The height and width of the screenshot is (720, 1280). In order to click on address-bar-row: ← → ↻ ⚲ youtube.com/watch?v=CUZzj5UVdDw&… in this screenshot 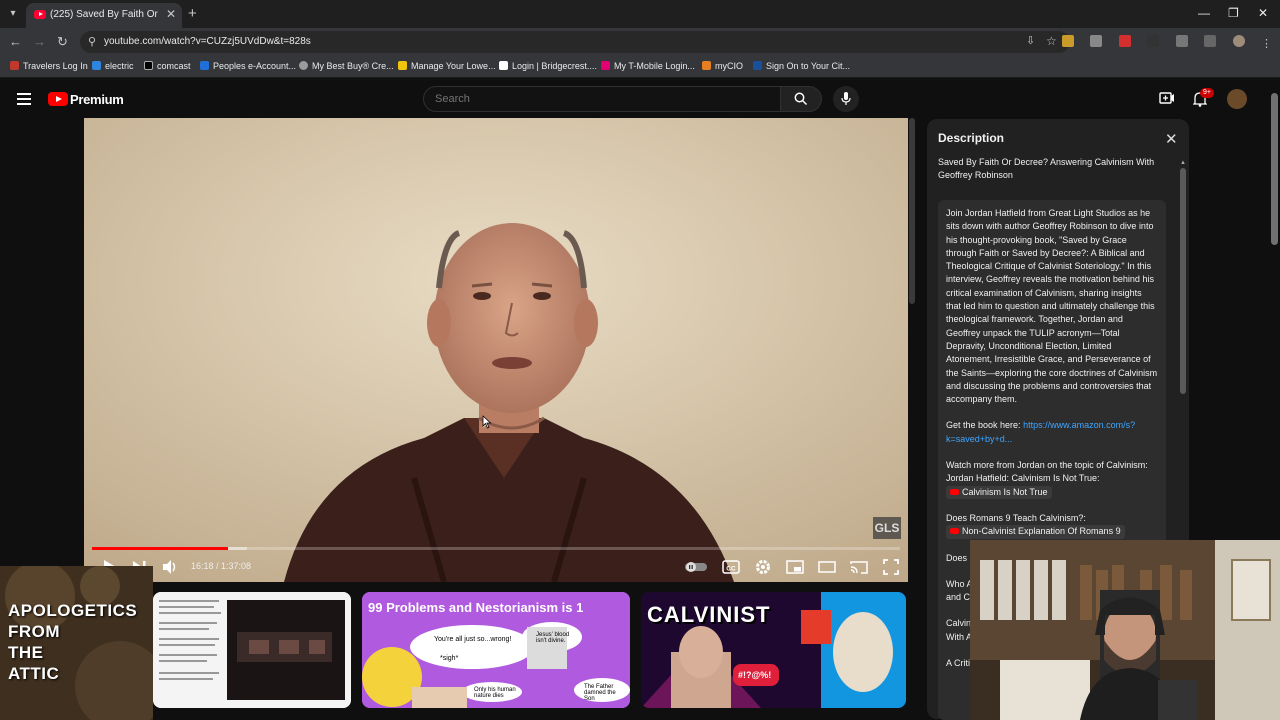, I will do `click(640, 42)`.